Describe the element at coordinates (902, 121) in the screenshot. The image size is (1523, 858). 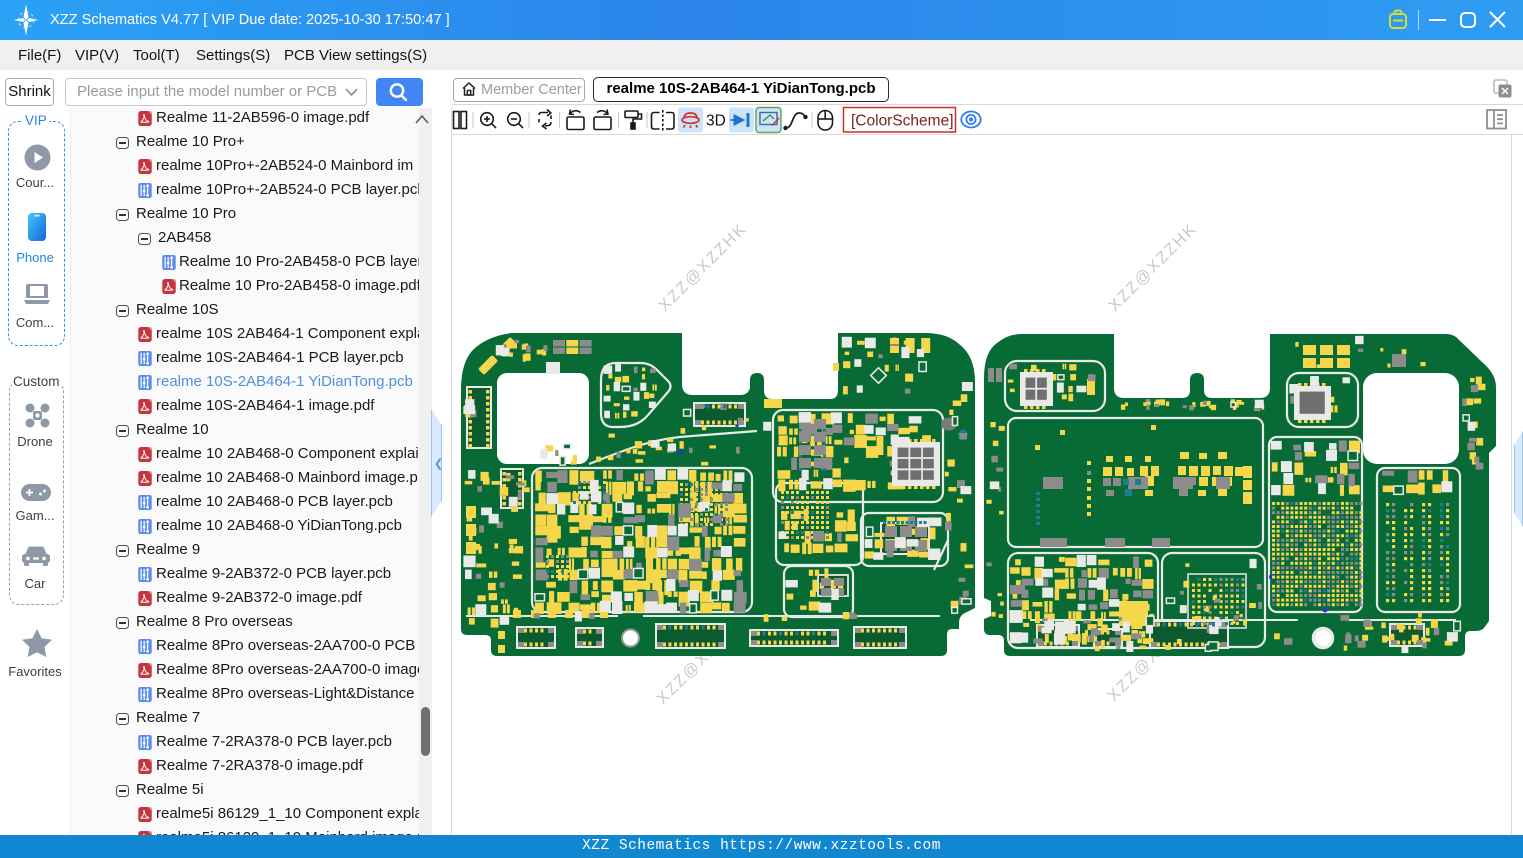
I see `svg-text: [ColorScheme]` at that location.